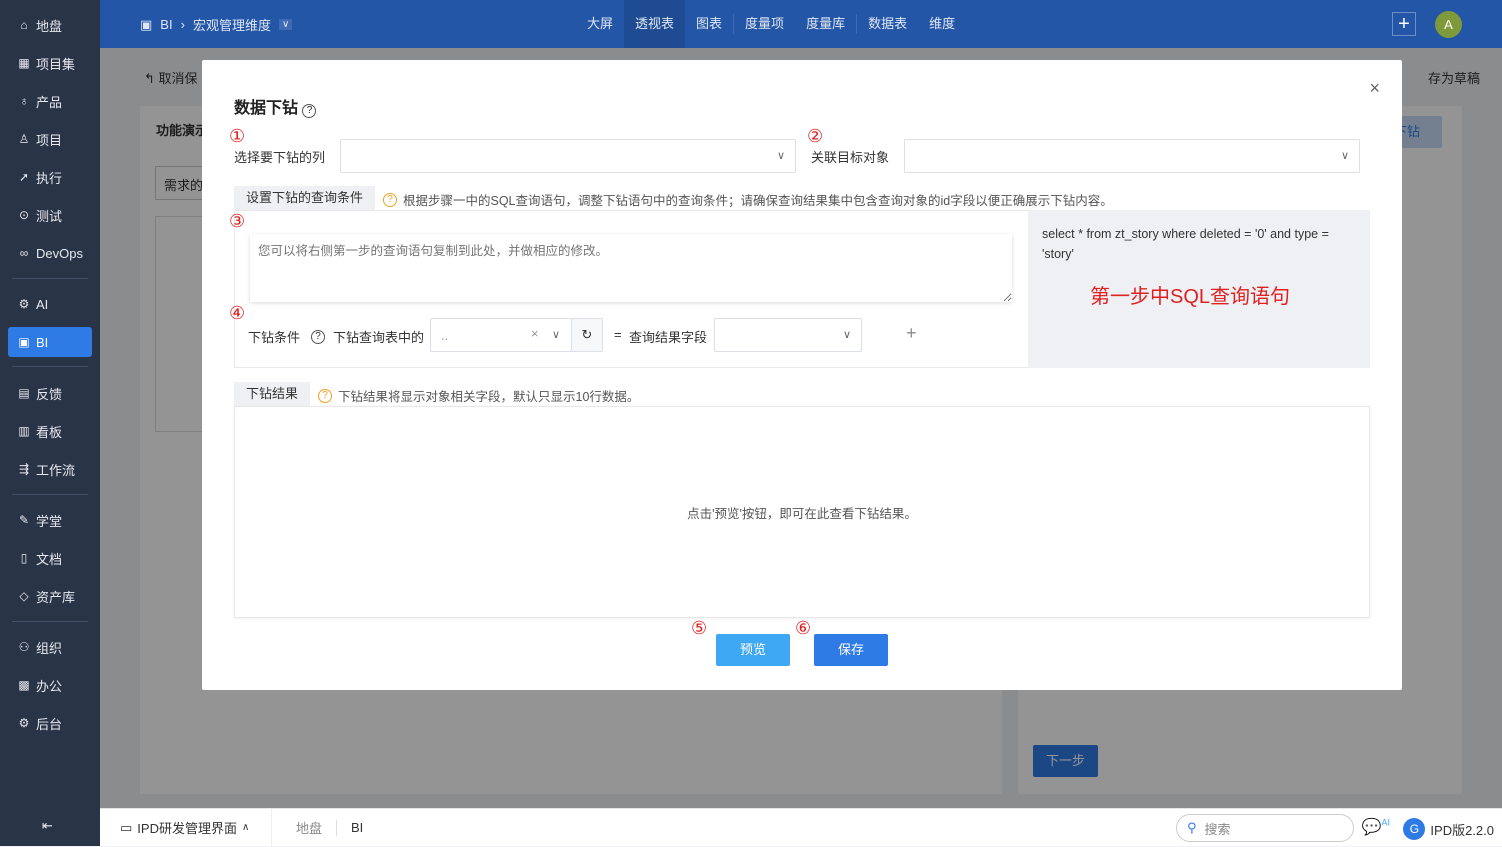 This screenshot has width=1502, height=847. I want to click on nav-metric: 度量项, so click(764, 24).